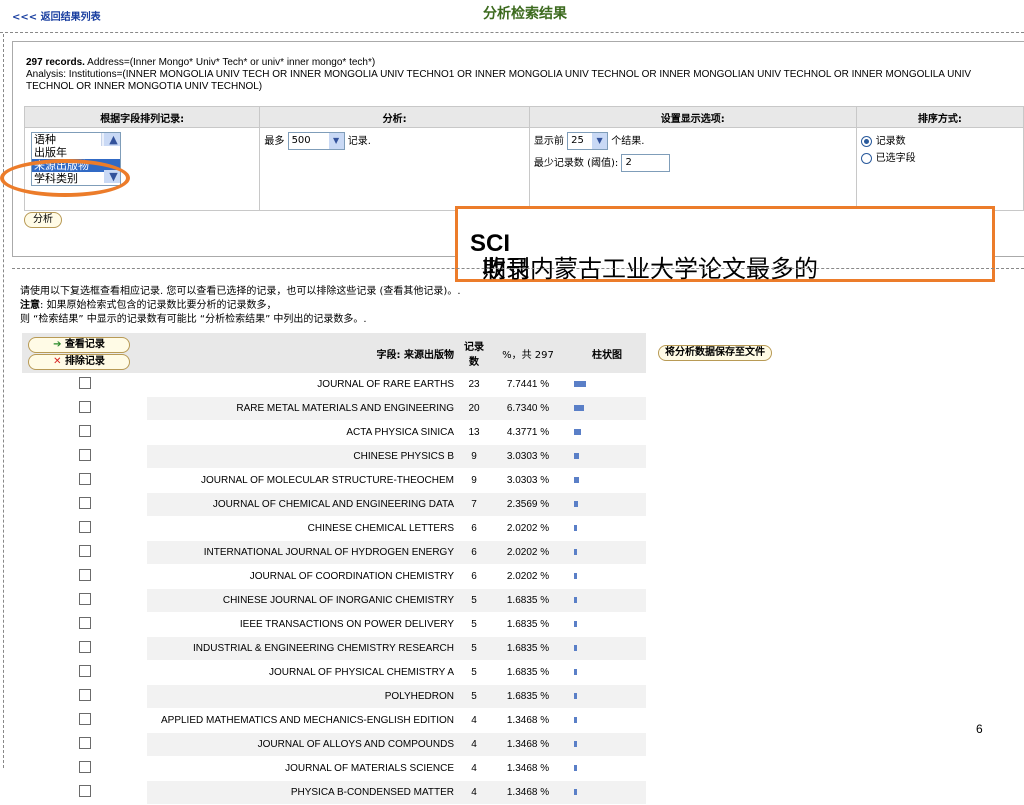  I want to click on save-analysis-button: 将分析数据保存至文件, so click(715, 353).